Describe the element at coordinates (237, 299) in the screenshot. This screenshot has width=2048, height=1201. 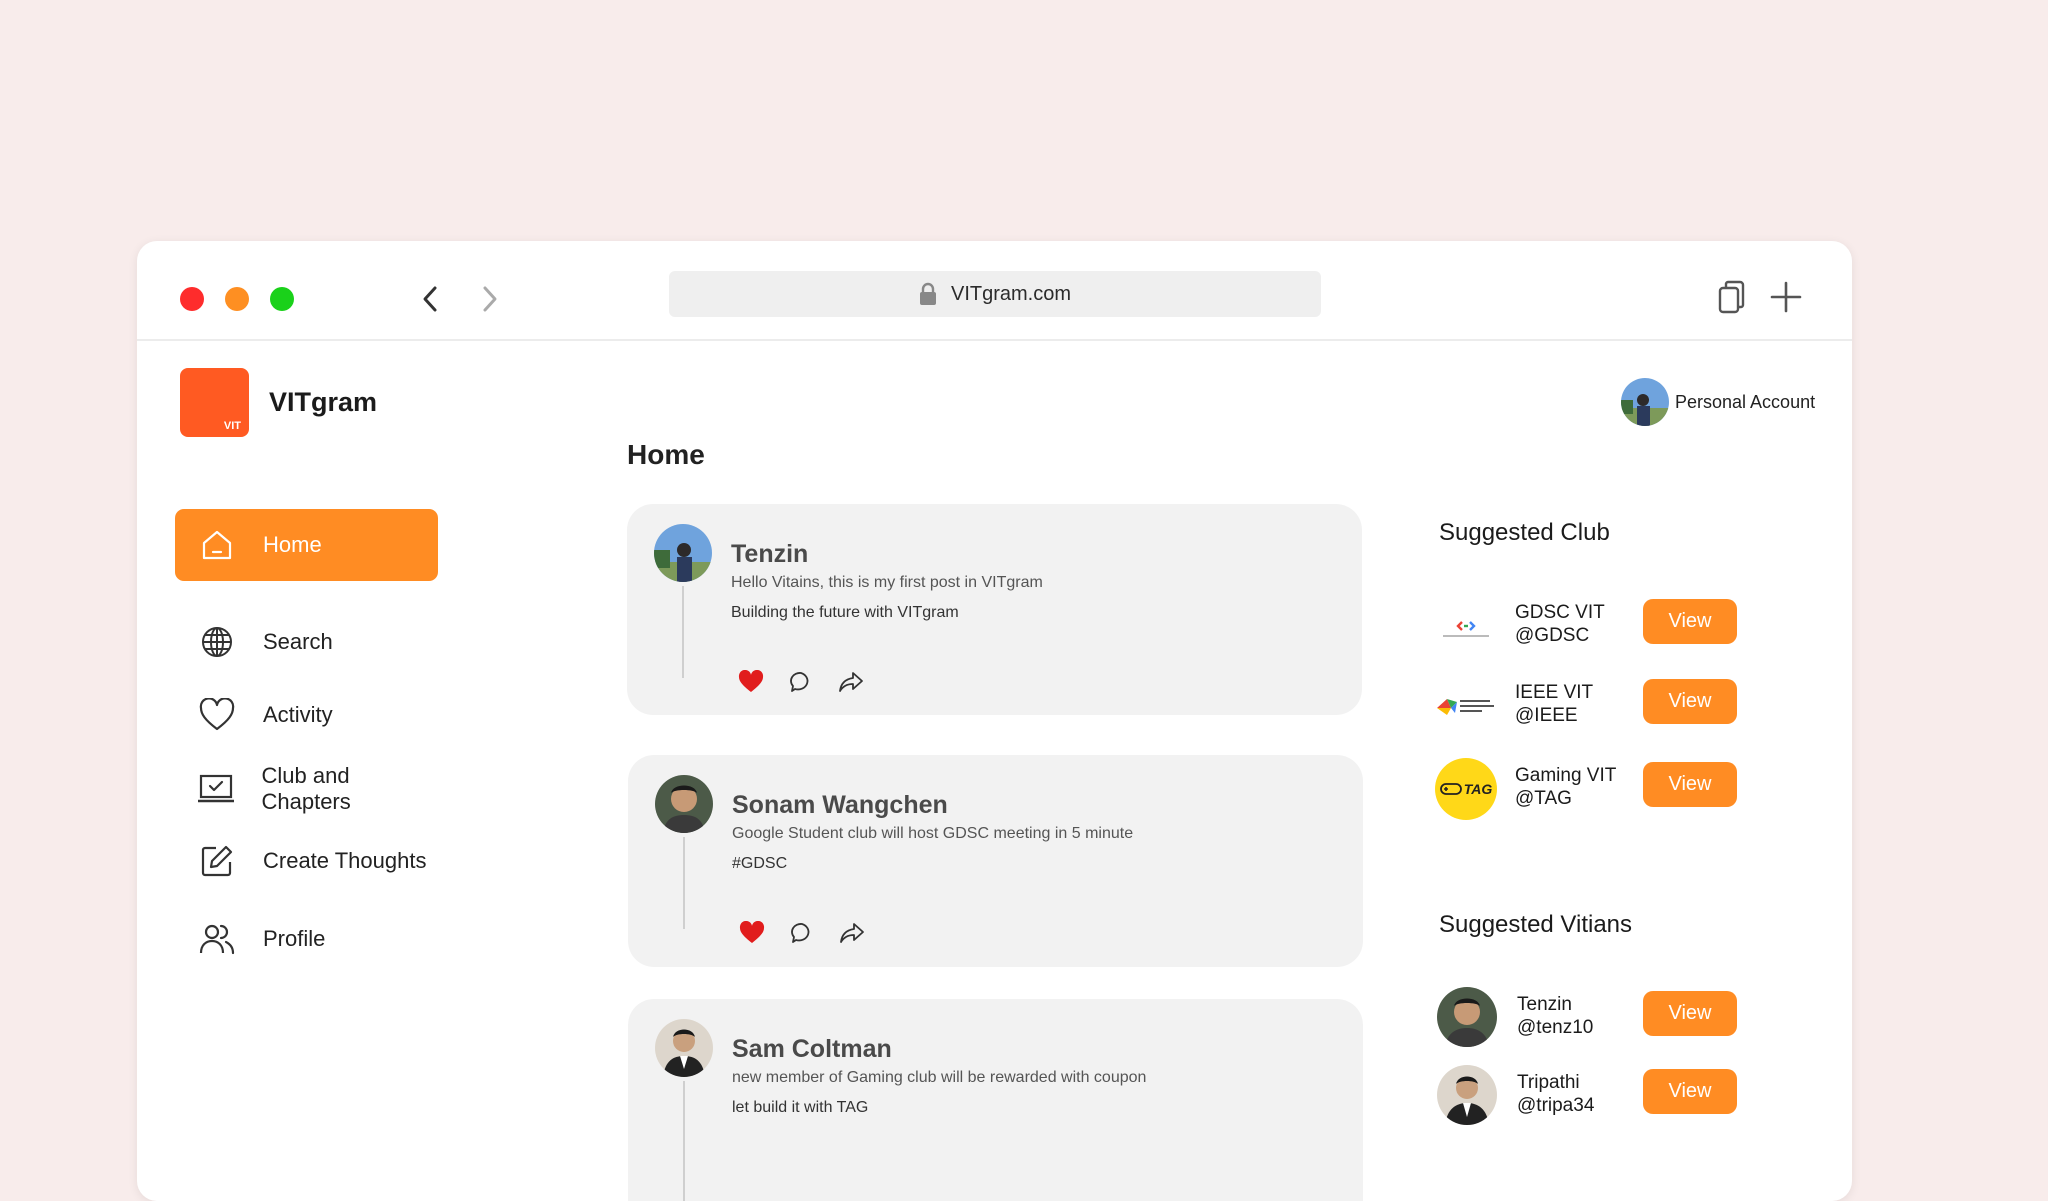
I see `minimize-window-button` at that location.